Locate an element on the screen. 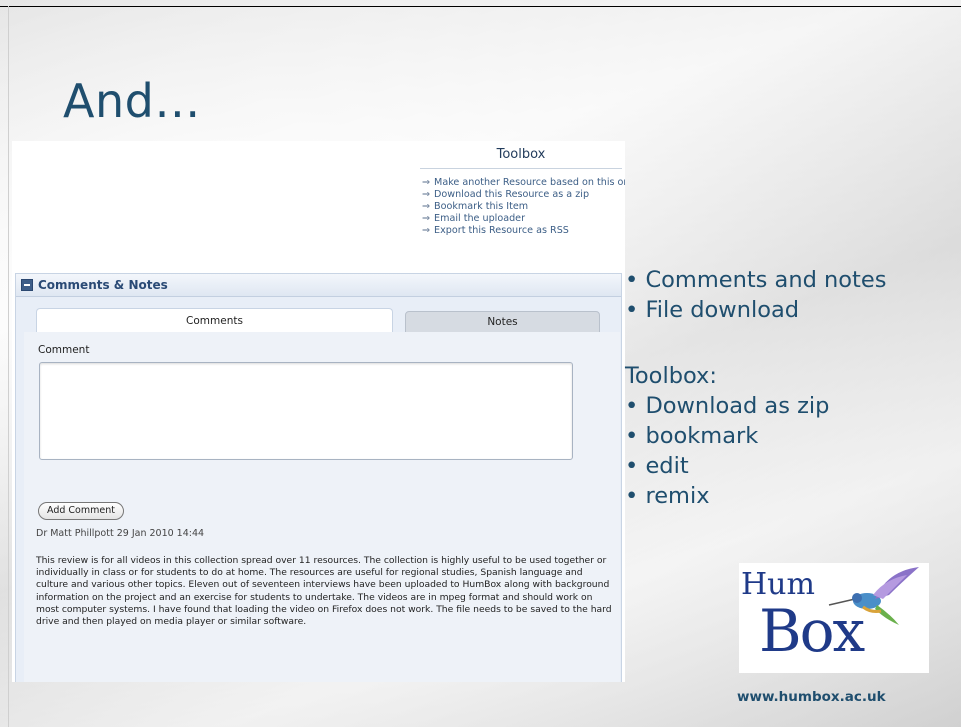 Image resolution: width=961 pixels, height=727 pixels. bullet-item: • File download is located at coordinates (712, 310).